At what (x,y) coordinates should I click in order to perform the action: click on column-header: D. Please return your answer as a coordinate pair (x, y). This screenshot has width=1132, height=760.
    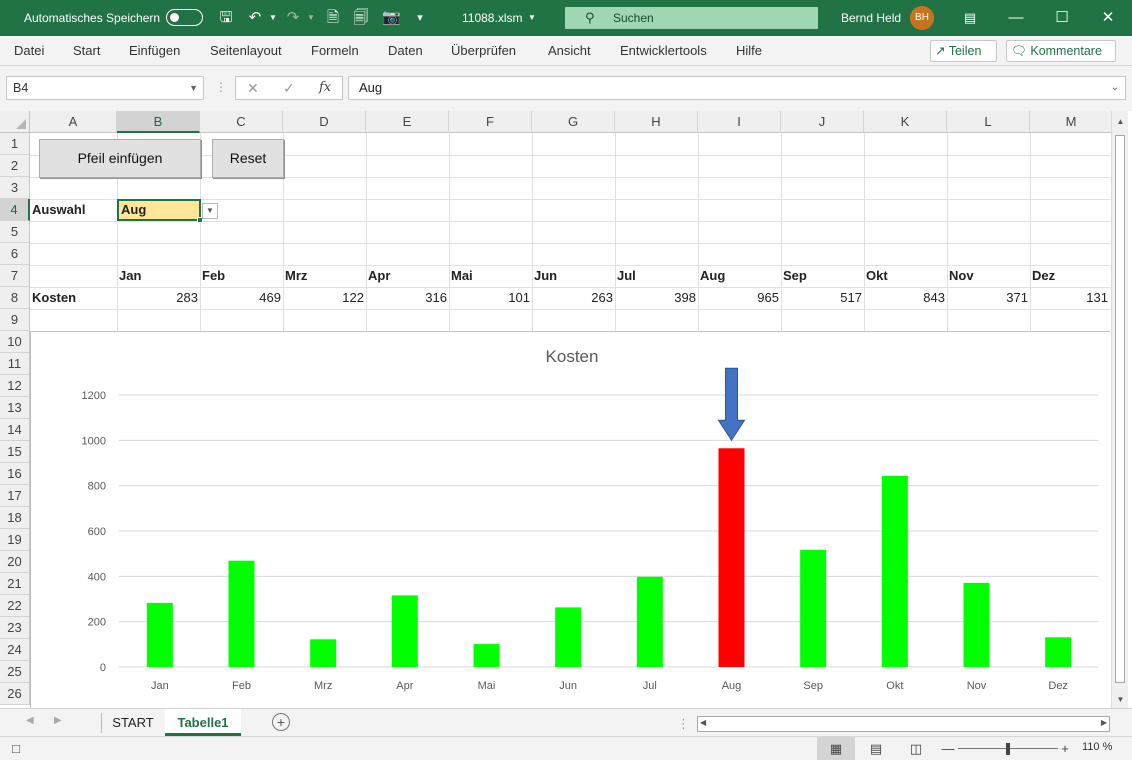
    Looking at the image, I should click on (324, 122).